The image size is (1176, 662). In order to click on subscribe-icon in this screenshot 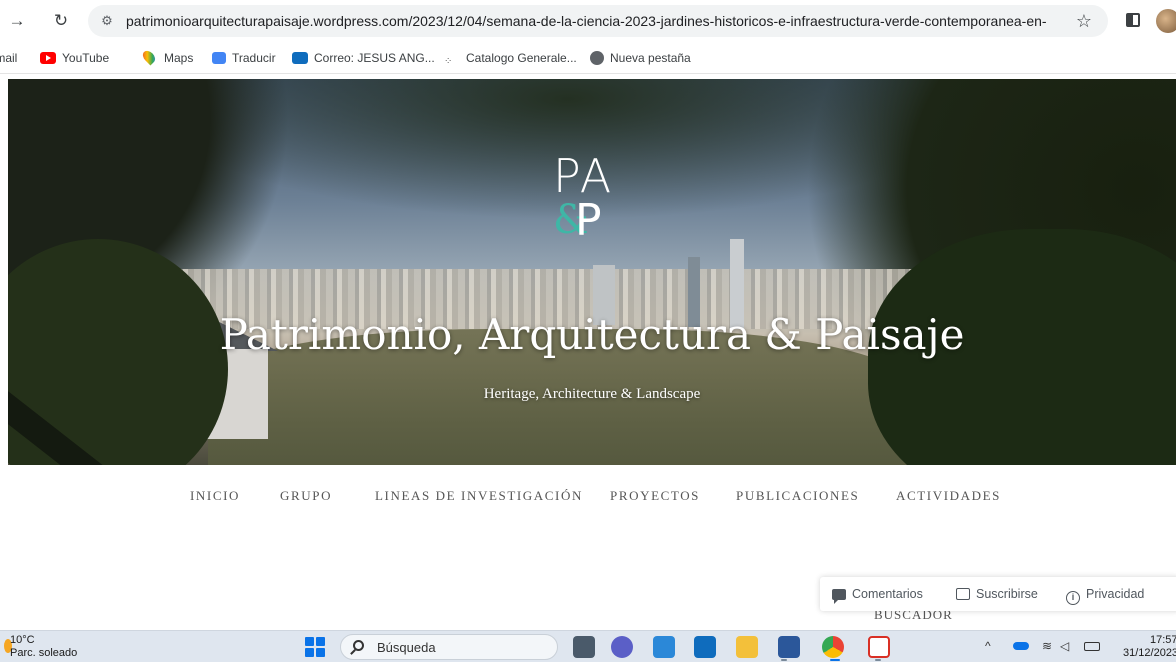, I will do `click(963, 594)`.